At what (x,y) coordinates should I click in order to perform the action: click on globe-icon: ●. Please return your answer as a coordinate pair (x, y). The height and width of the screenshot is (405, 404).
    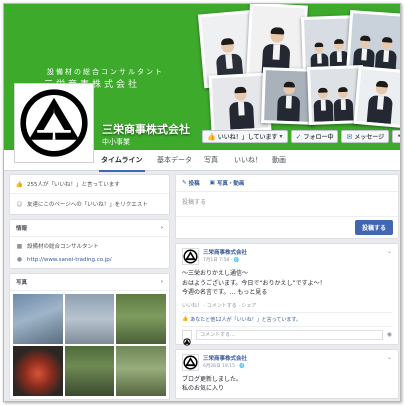
    Looking at the image, I should click on (19, 259).